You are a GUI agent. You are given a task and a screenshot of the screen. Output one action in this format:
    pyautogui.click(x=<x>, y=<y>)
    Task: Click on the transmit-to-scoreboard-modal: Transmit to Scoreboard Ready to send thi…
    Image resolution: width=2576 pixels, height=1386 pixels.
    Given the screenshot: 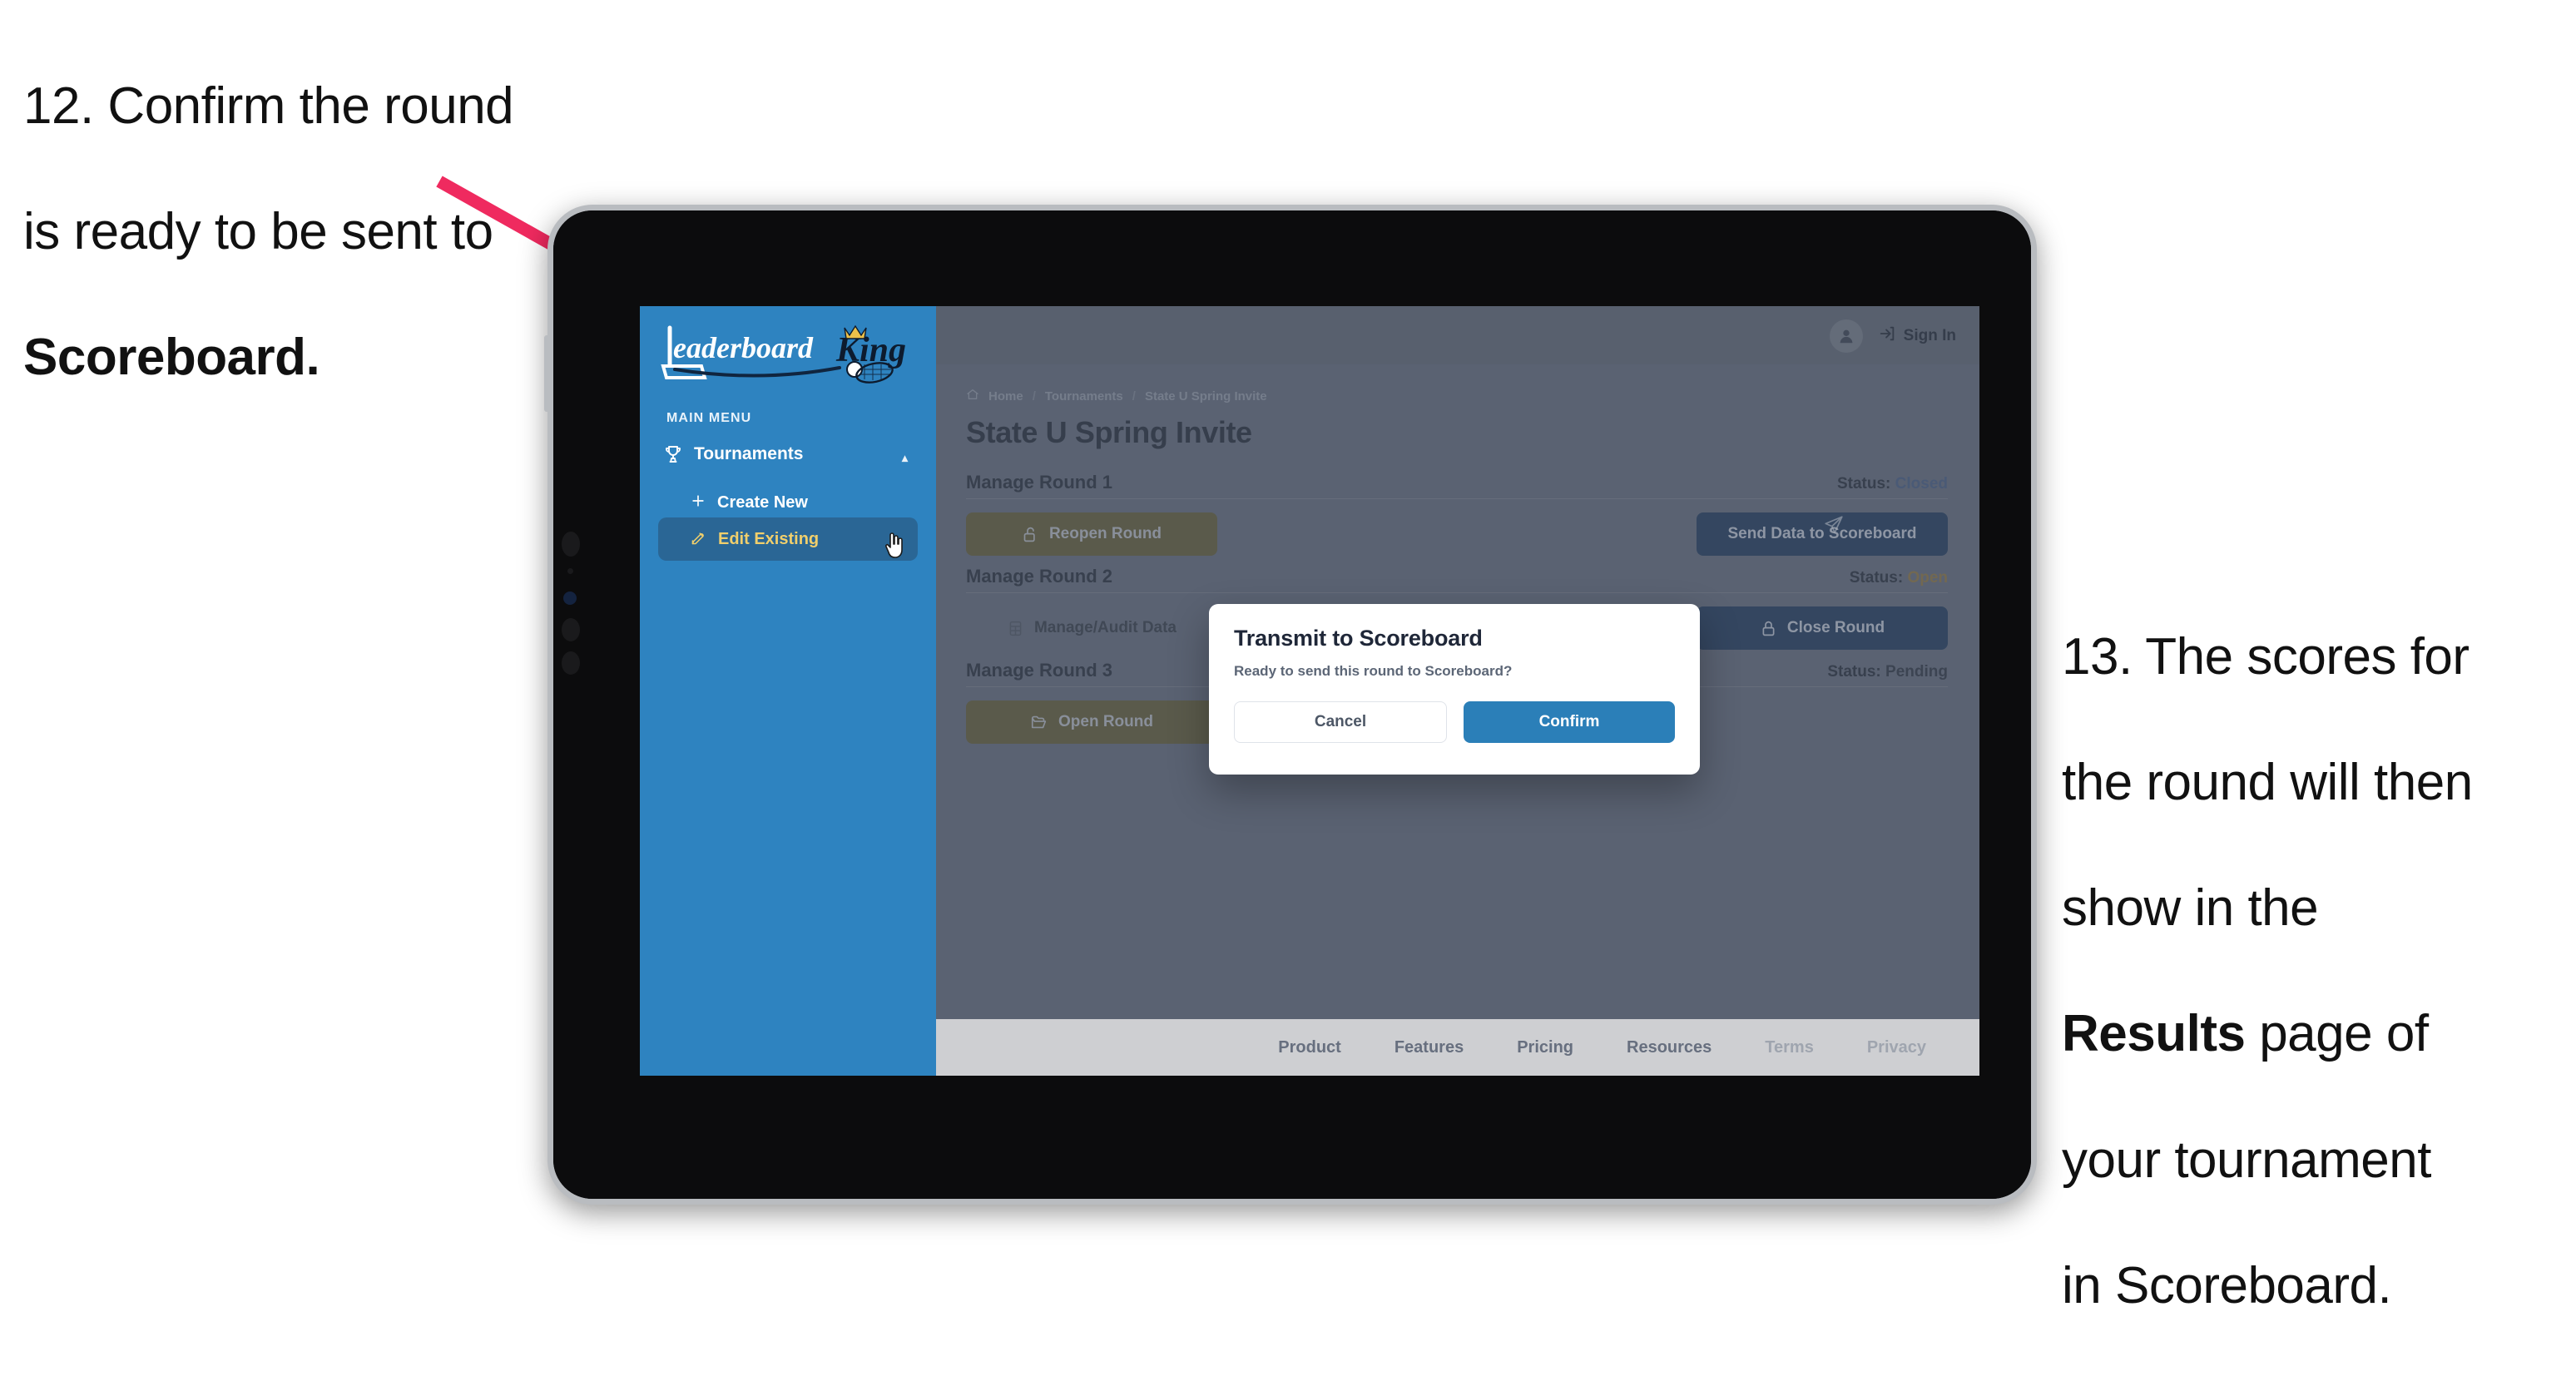 What is the action you would take?
    pyautogui.click(x=1454, y=689)
    